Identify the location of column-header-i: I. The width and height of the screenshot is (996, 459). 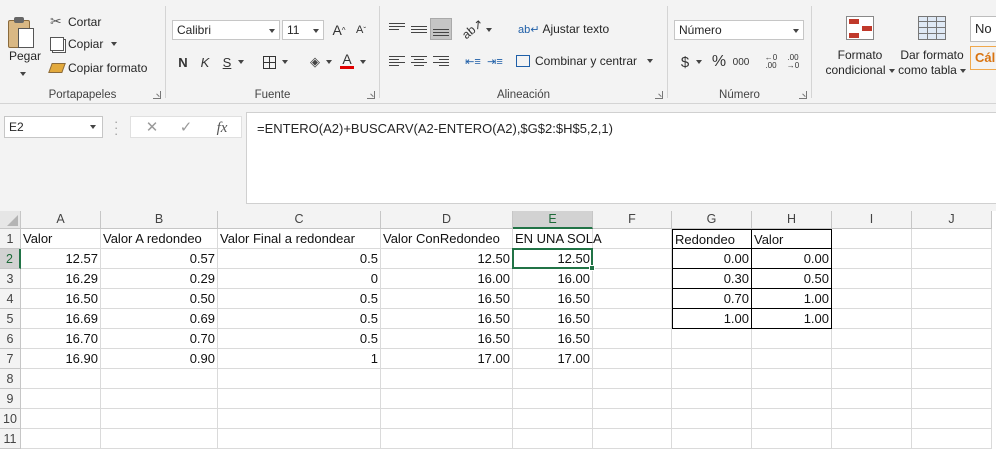
(872, 220).